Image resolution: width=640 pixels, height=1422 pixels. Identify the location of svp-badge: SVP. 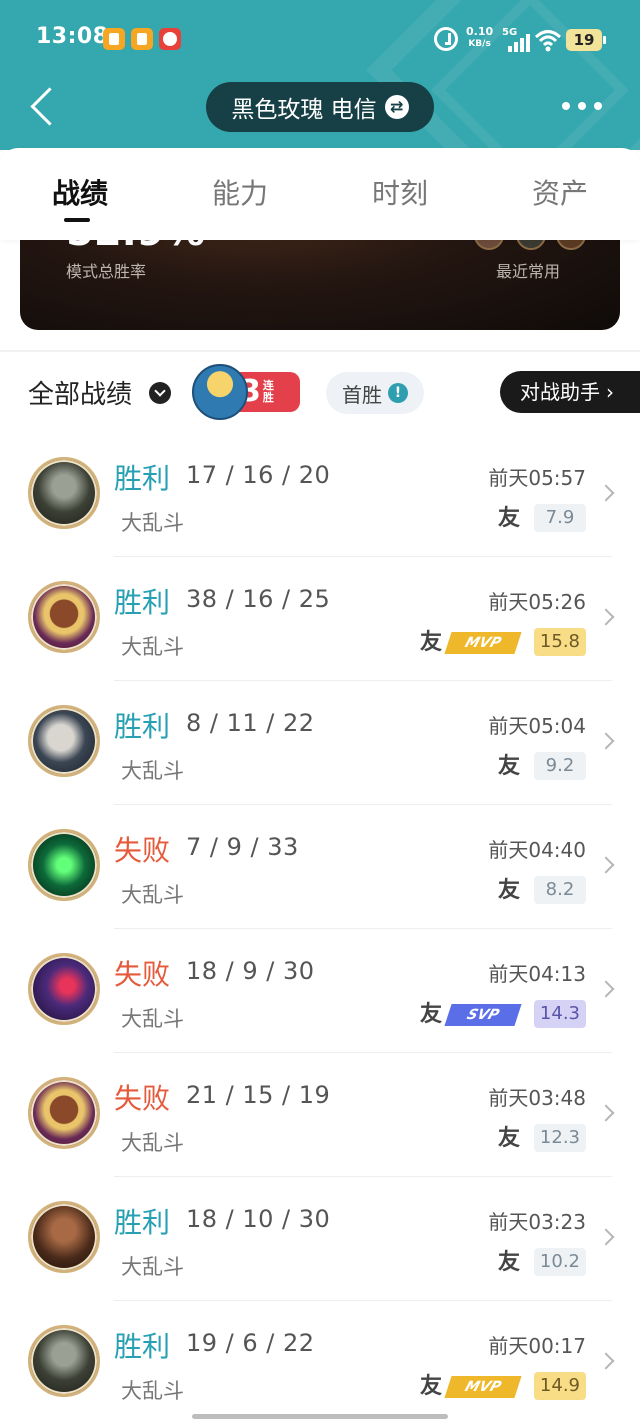
(483, 1015).